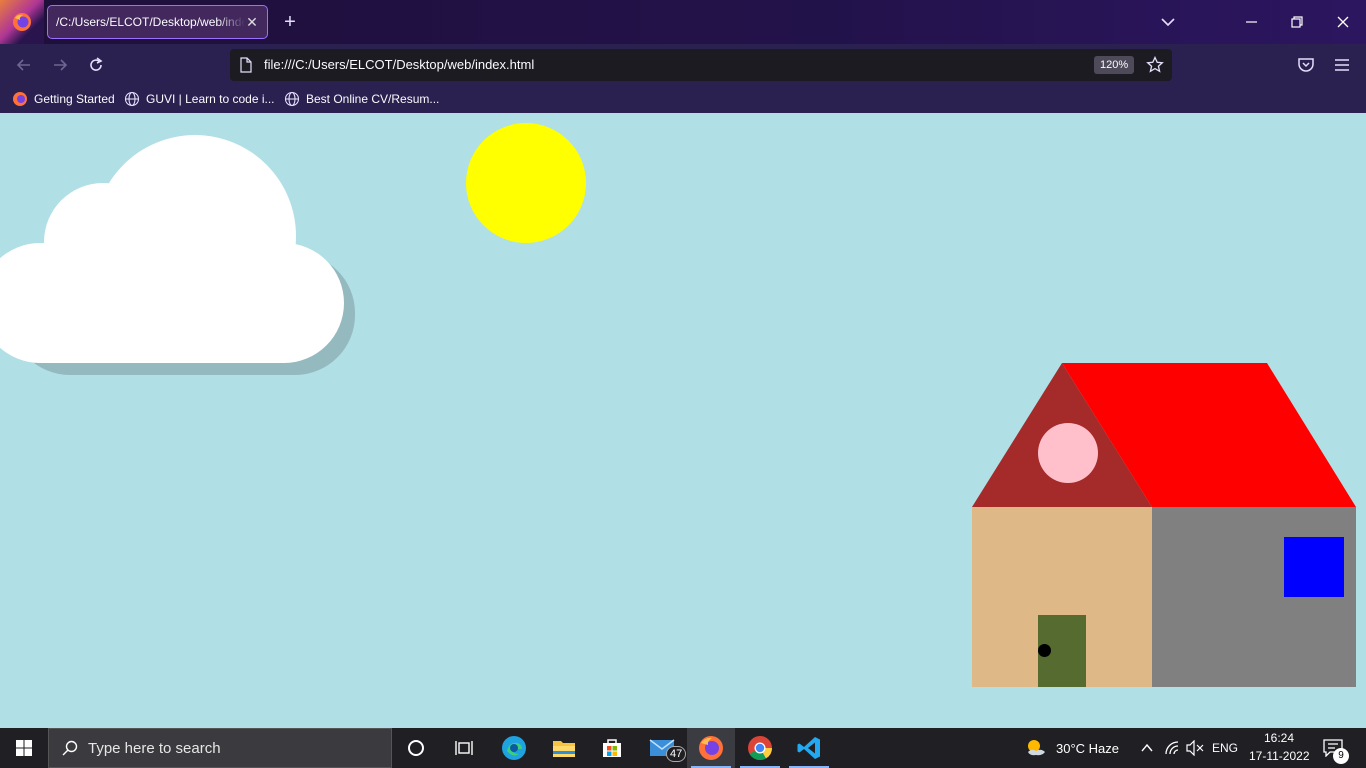 The height and width of the screenshot is (768, 1366). What do you see at coordinates (1342, 65) in the screenshot?
I see `hamburger-menu-icon` at bounding box center [1342, 65].